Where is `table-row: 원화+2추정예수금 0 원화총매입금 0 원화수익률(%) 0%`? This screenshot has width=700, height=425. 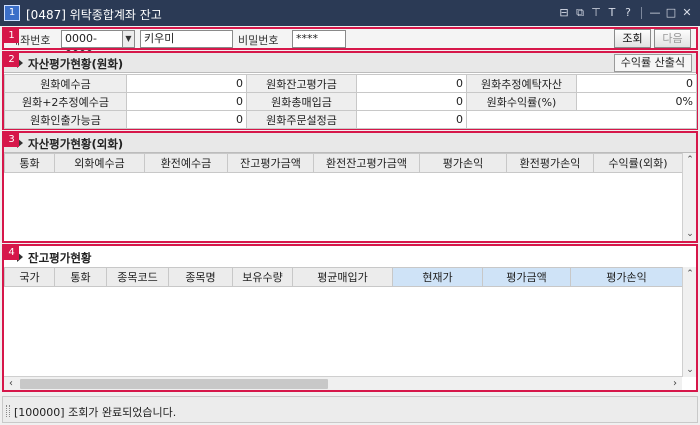
table-row: 원화+2추정예수금 0 원화총매입금 0 원화수익률(%) 0% is located at coordinates (350, 101).